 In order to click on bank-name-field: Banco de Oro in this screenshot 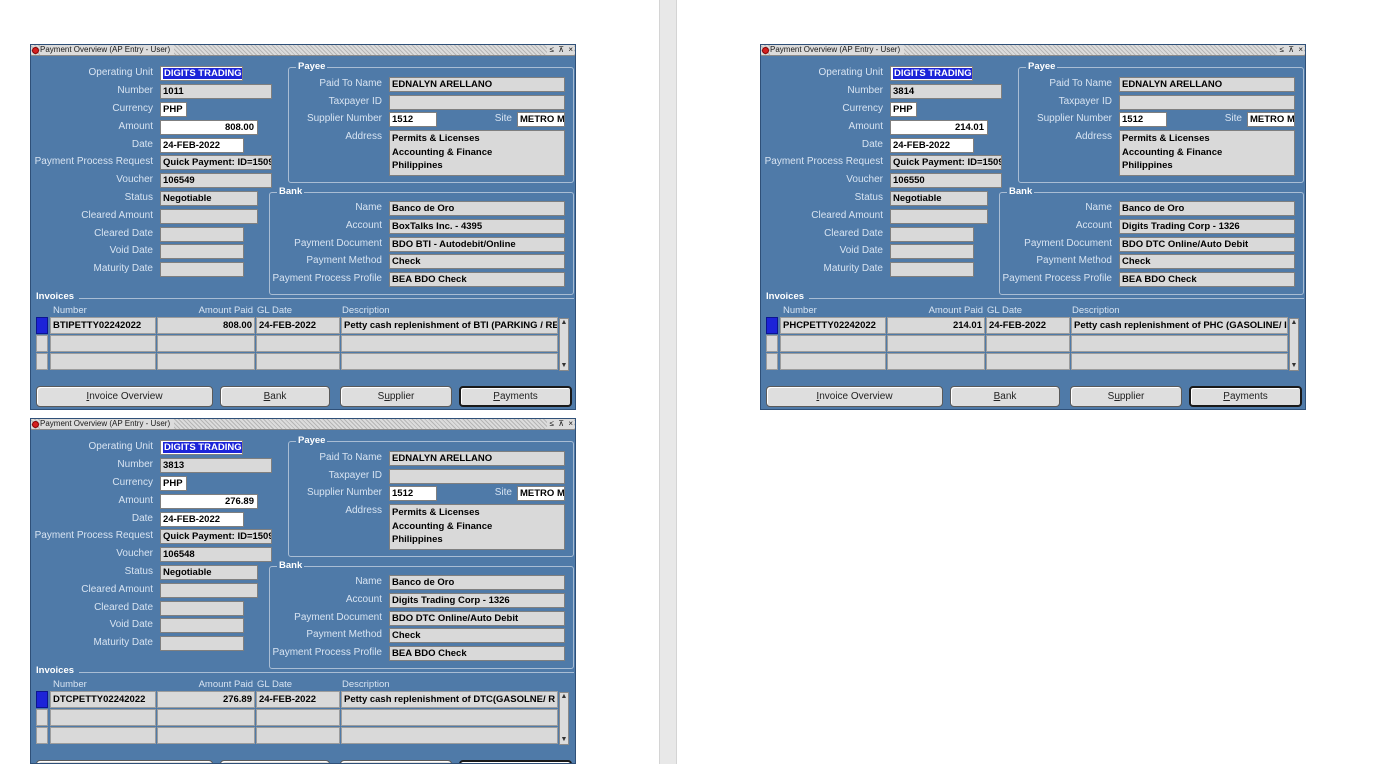, I will do `click(1207, 208)`.